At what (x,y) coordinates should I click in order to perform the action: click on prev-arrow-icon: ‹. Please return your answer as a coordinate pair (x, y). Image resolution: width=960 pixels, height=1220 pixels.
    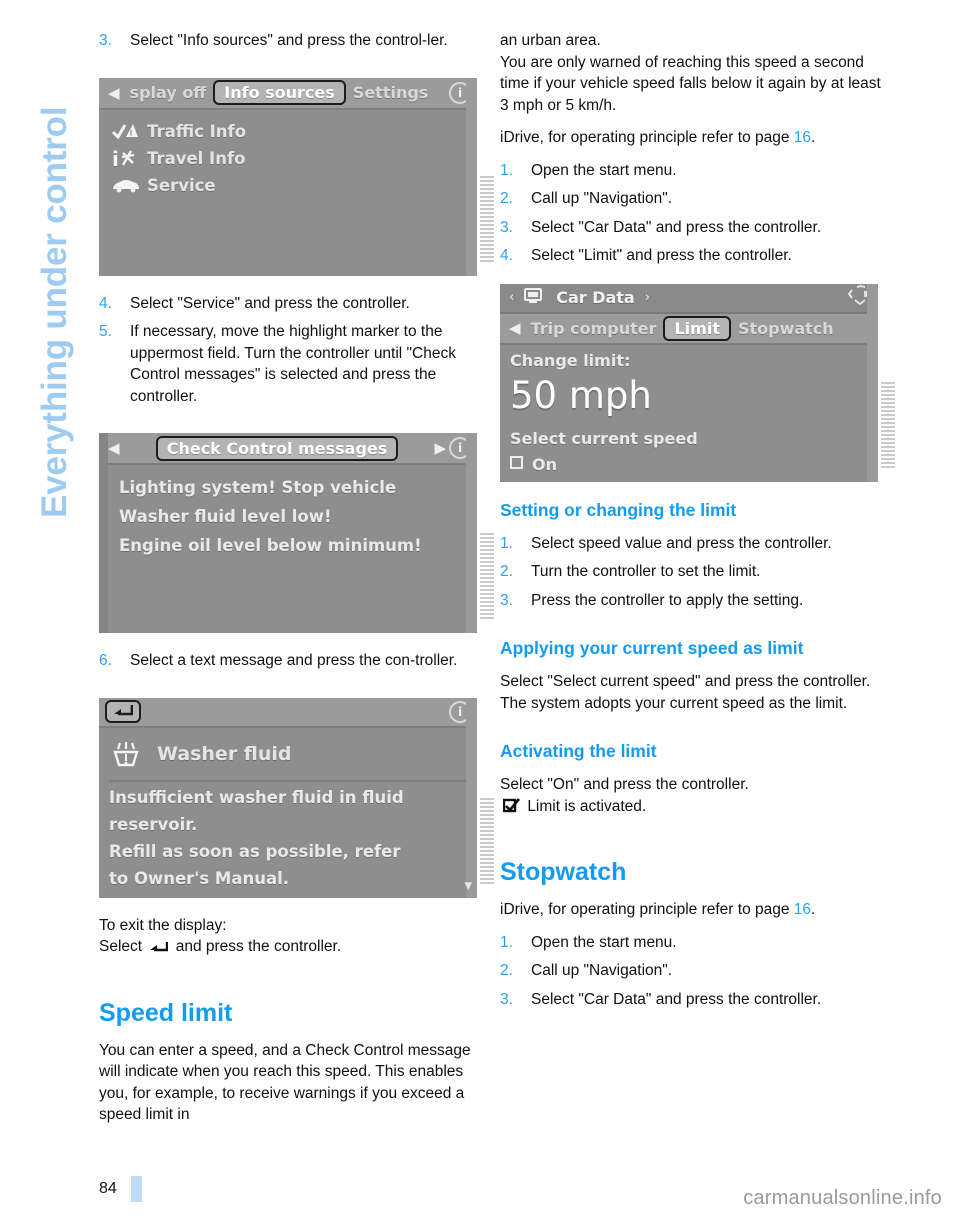
    Looking at the image, I should click on (511, 297).